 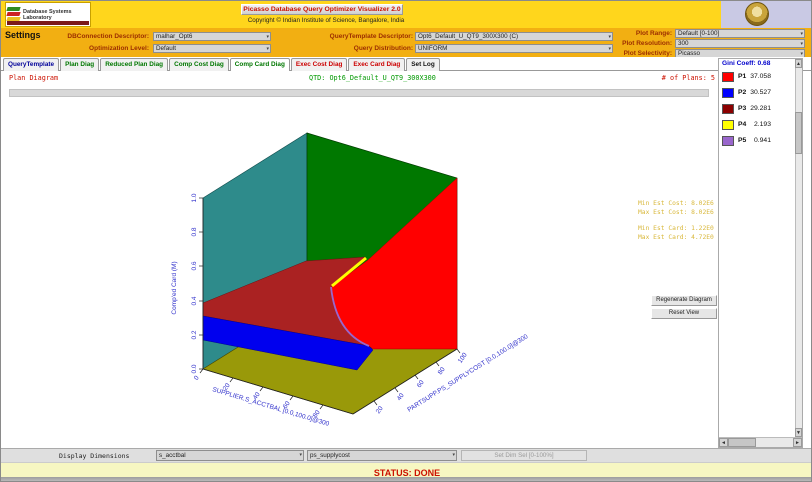 What do you see at coordinates (259, 65) in the screenshot?
I see `tab-comp-card-diag: Comp Card Diag` at bounding box center [259, 65].